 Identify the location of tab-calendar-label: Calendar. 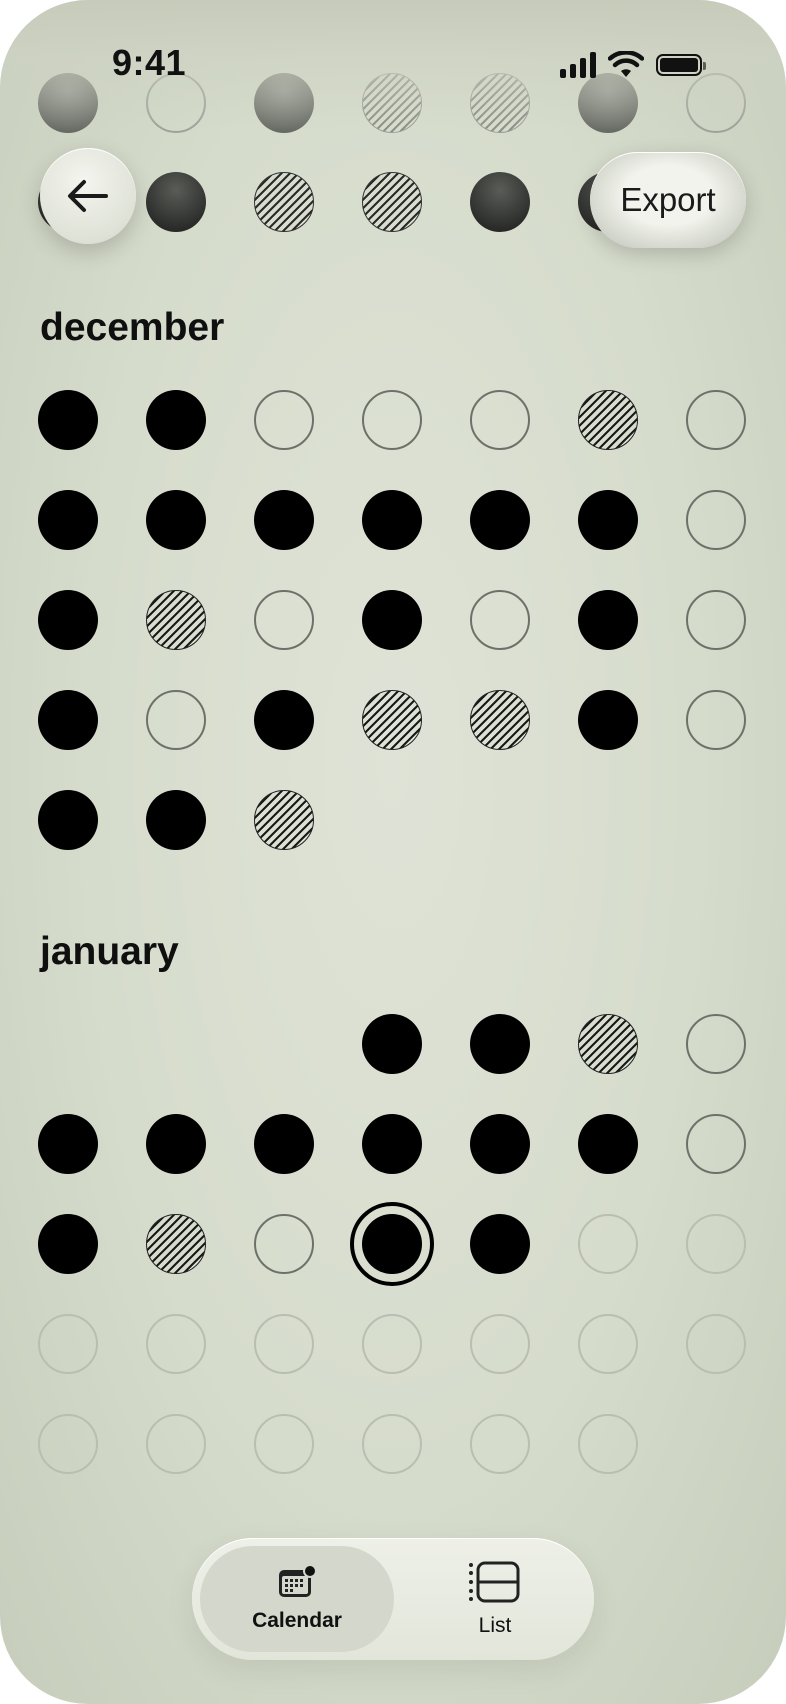
(297, 1620).